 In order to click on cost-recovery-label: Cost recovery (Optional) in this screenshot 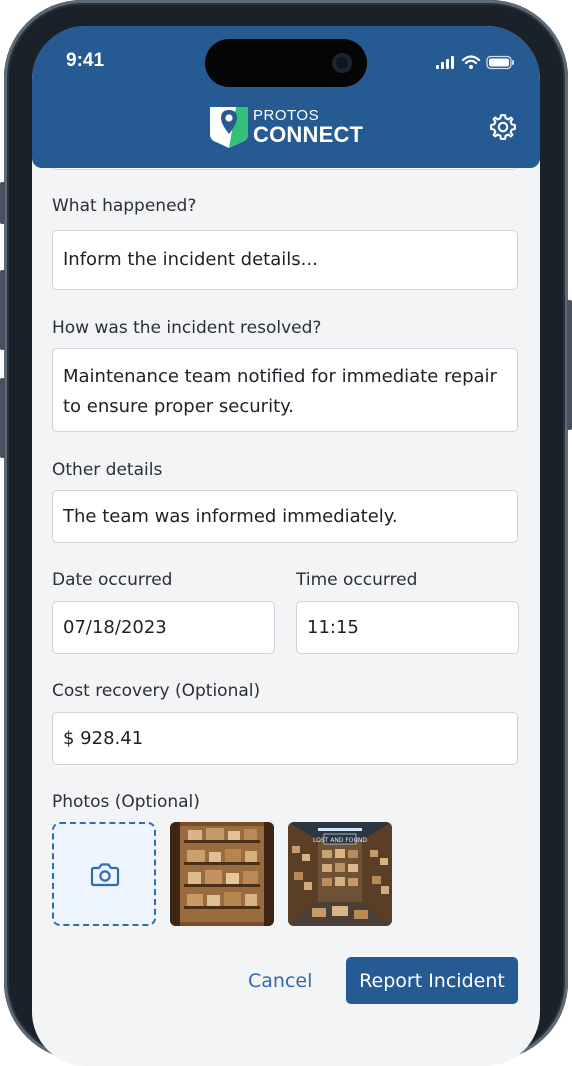, I will do `click(156, 691)`.